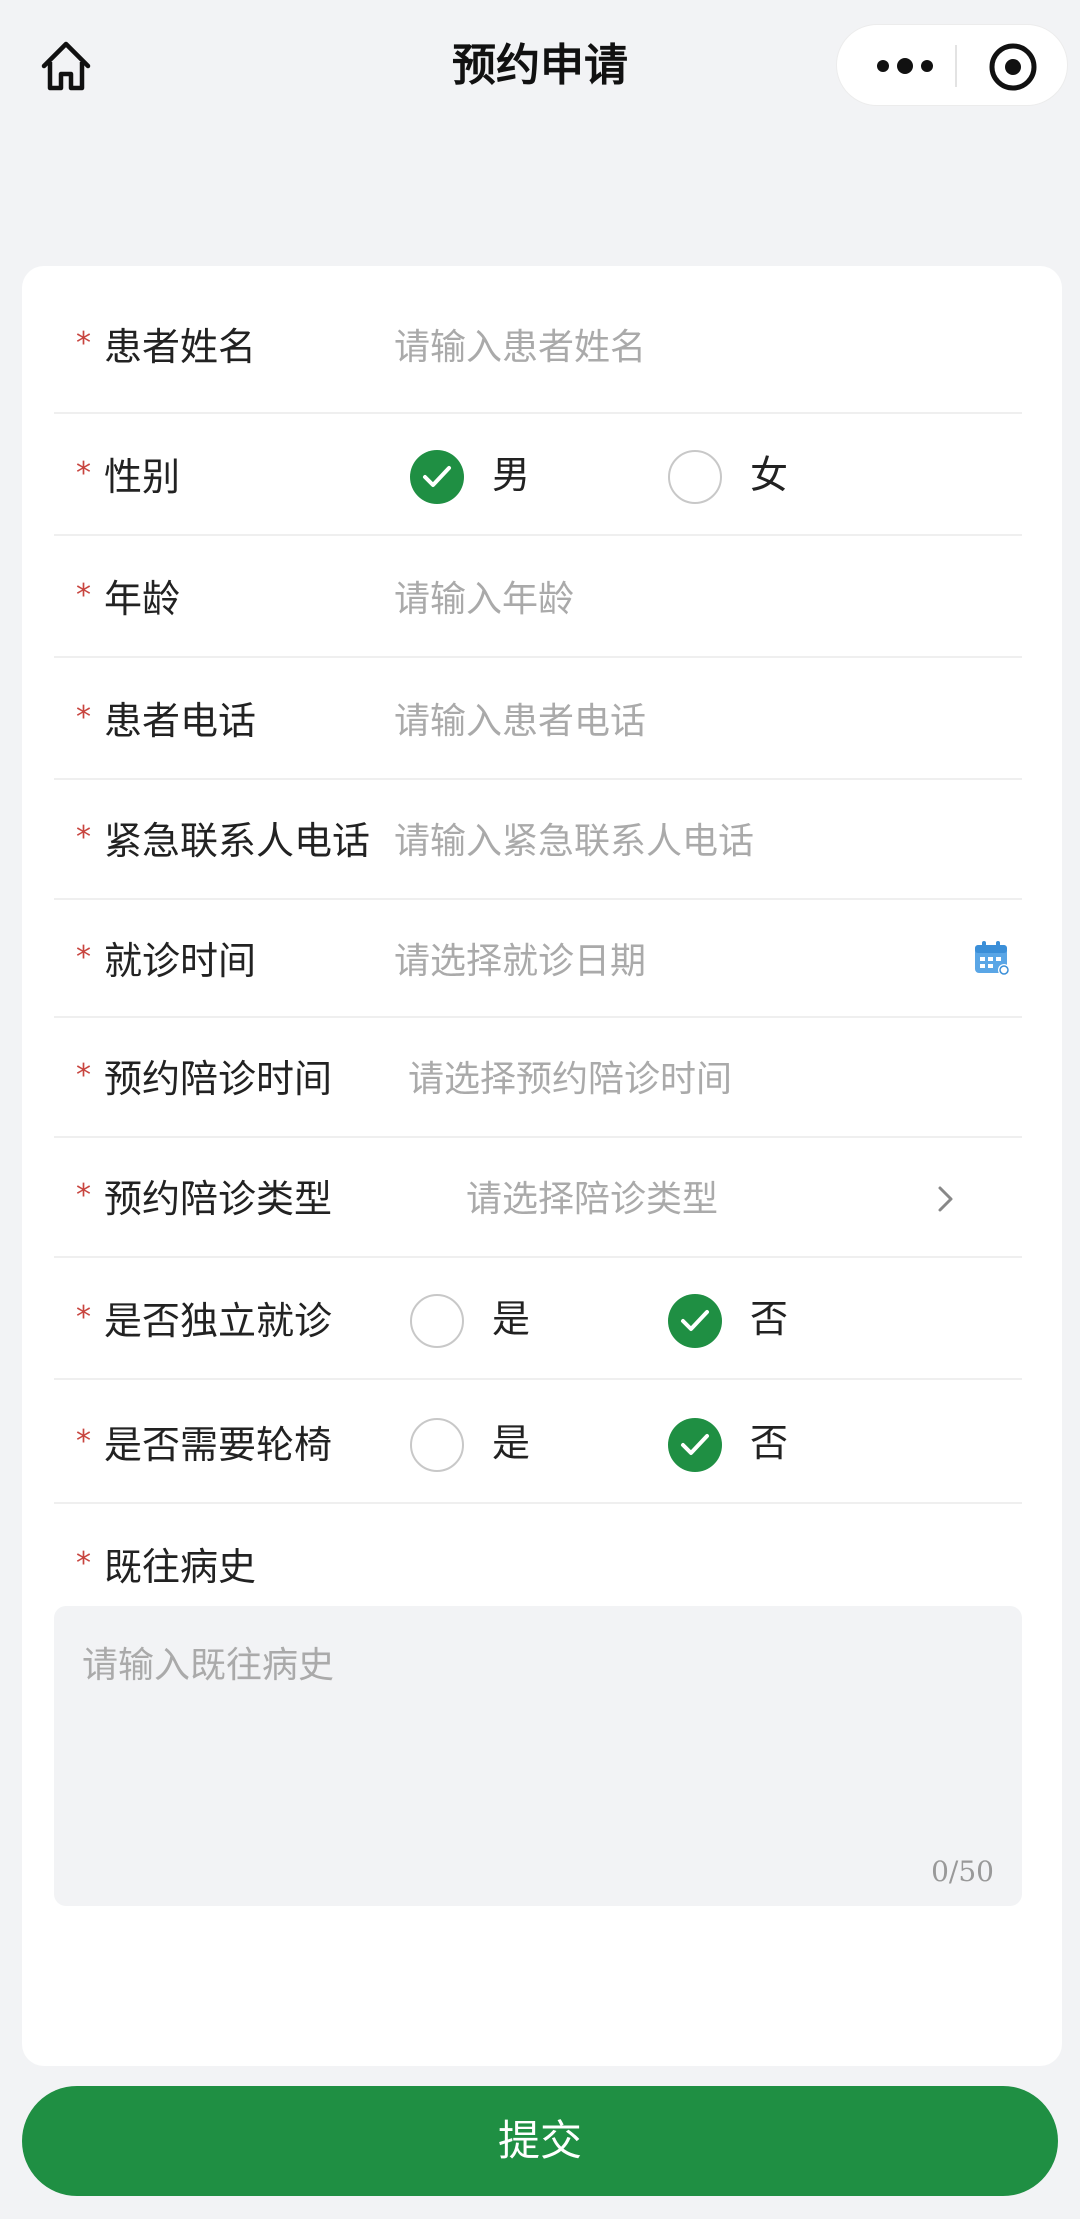 This screenshot has width=1080, height=2219. What do you see at coordinates (538, 1756) in the screenshot?
I see `history-textarea: 请输入既往病史 0/50` at bounding box center [538, 1756].